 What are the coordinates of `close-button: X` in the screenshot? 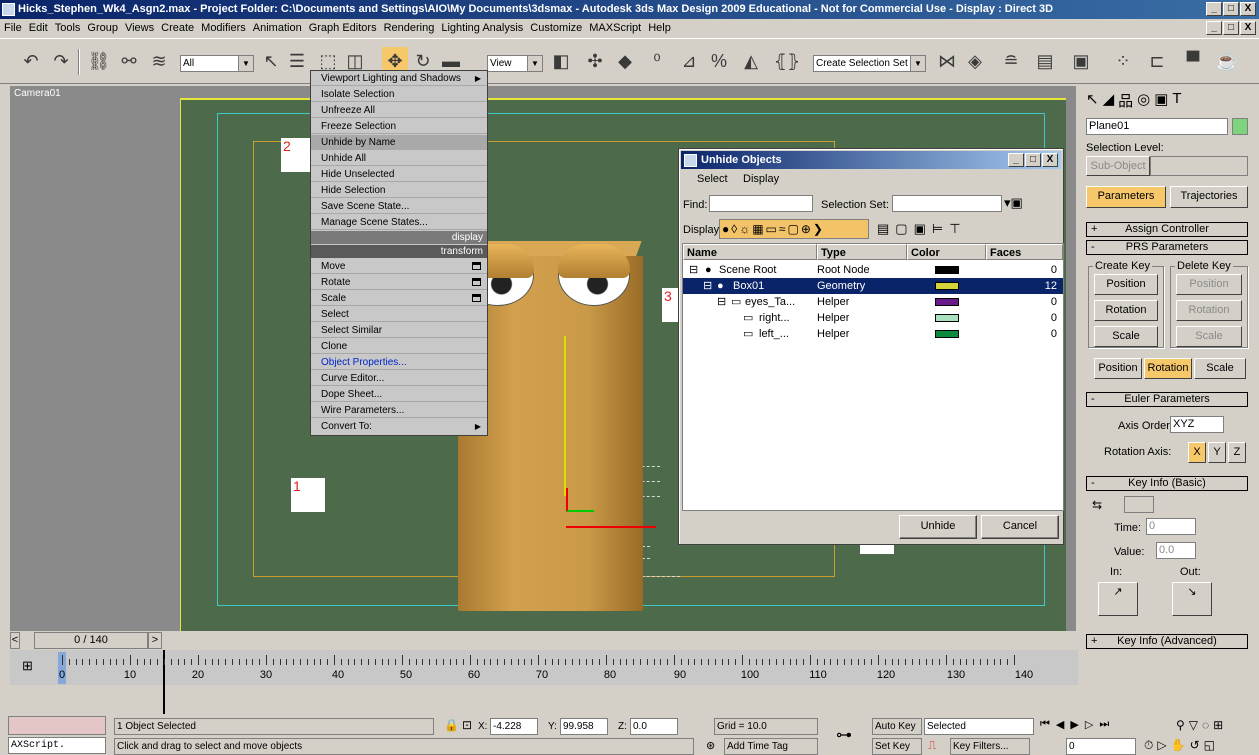 It's located at (1248, 9).